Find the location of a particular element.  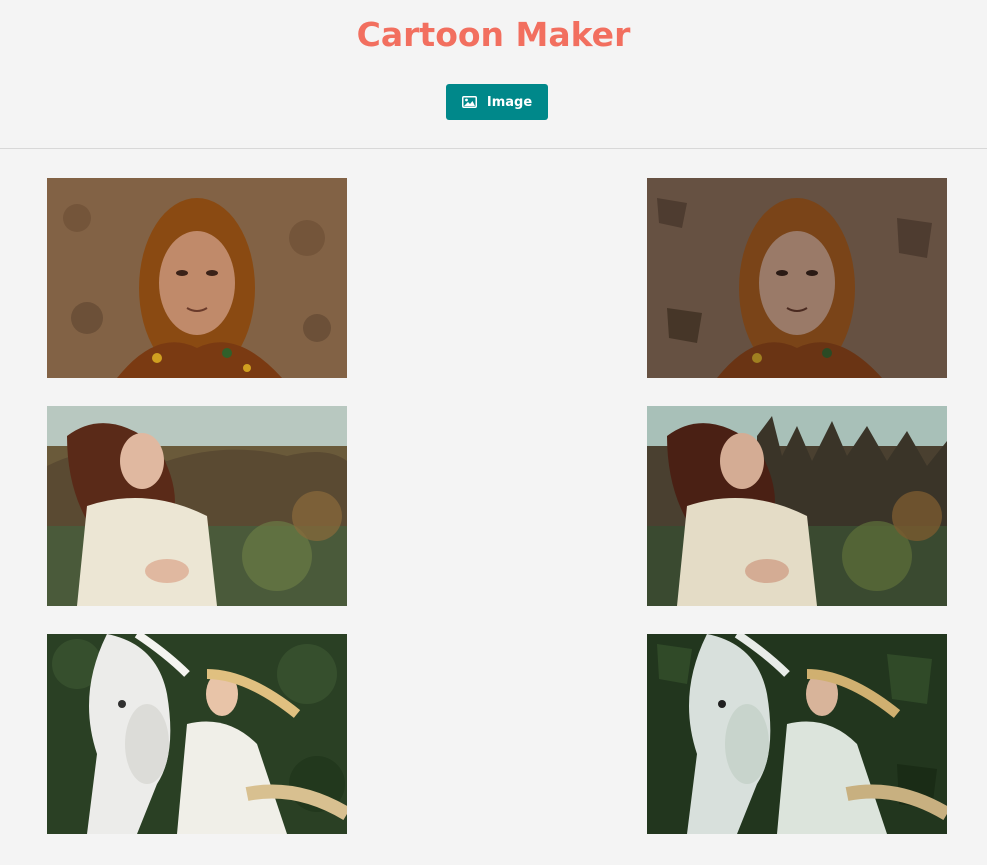

page-title: Cartoon Maker is located at coordinates (493, 34).